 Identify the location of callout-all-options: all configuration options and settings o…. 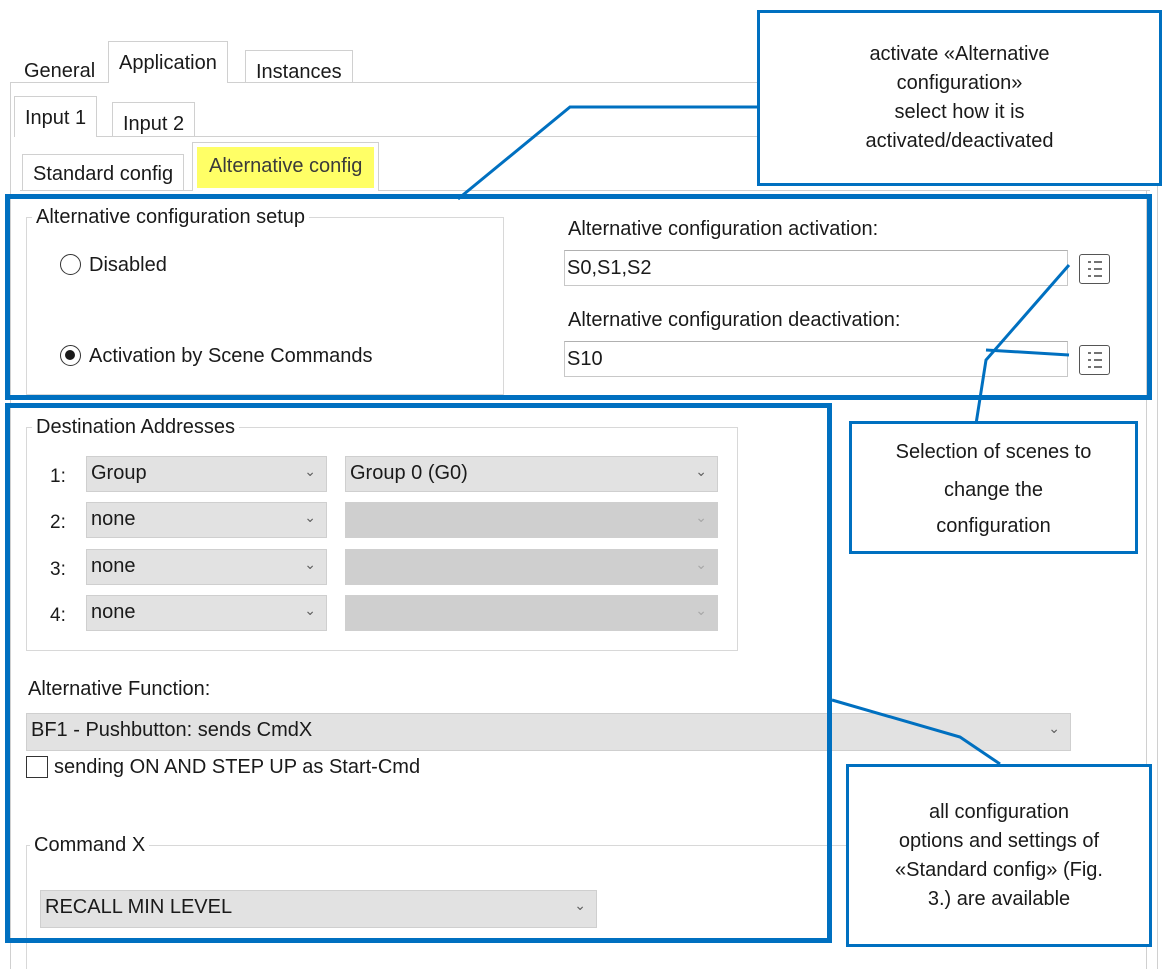
(999, 855).